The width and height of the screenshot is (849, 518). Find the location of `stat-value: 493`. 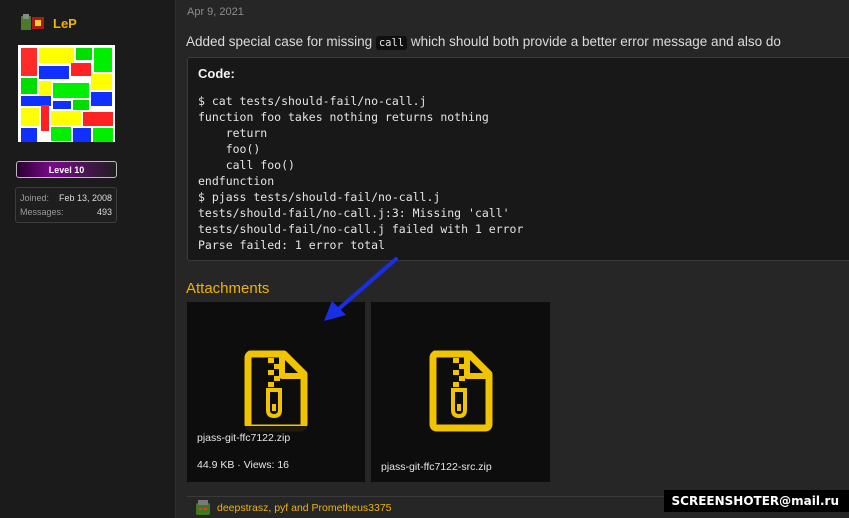

stat-value: 493 is located at coordinates (104, 212).